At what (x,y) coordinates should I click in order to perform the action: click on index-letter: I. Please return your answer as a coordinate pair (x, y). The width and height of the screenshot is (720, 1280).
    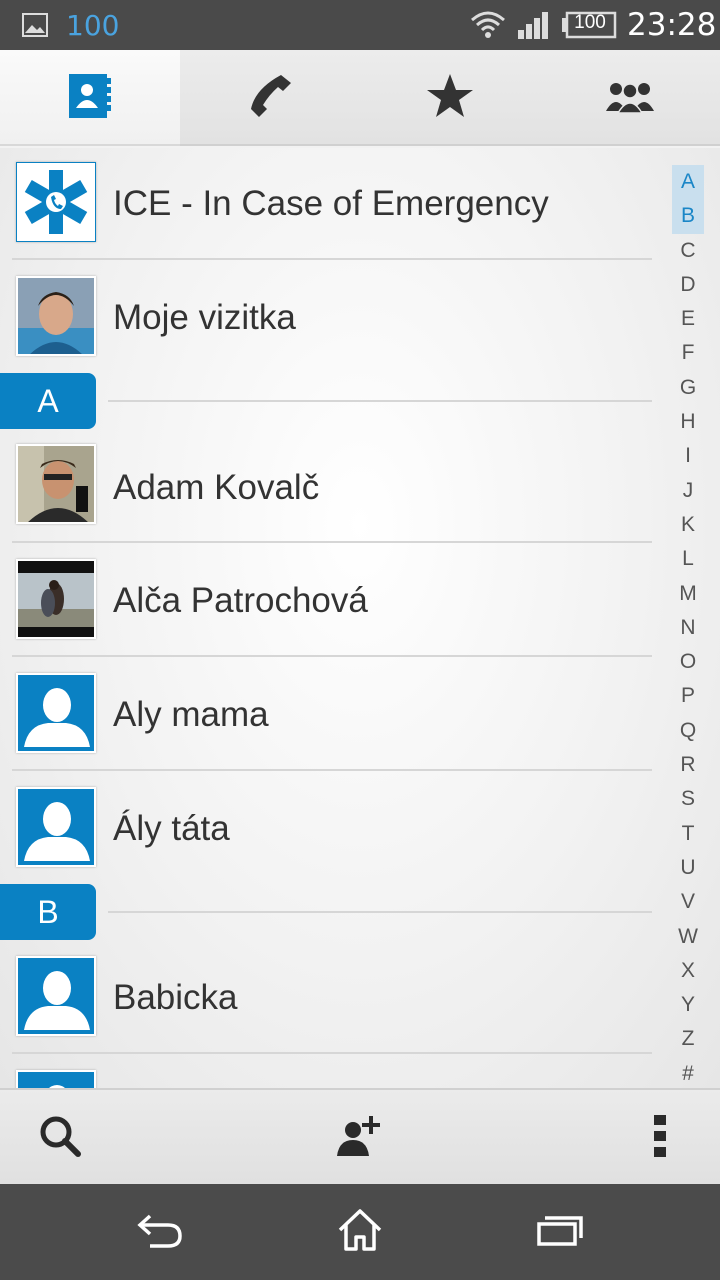
    Looking at the image, I should click on (688, 456).